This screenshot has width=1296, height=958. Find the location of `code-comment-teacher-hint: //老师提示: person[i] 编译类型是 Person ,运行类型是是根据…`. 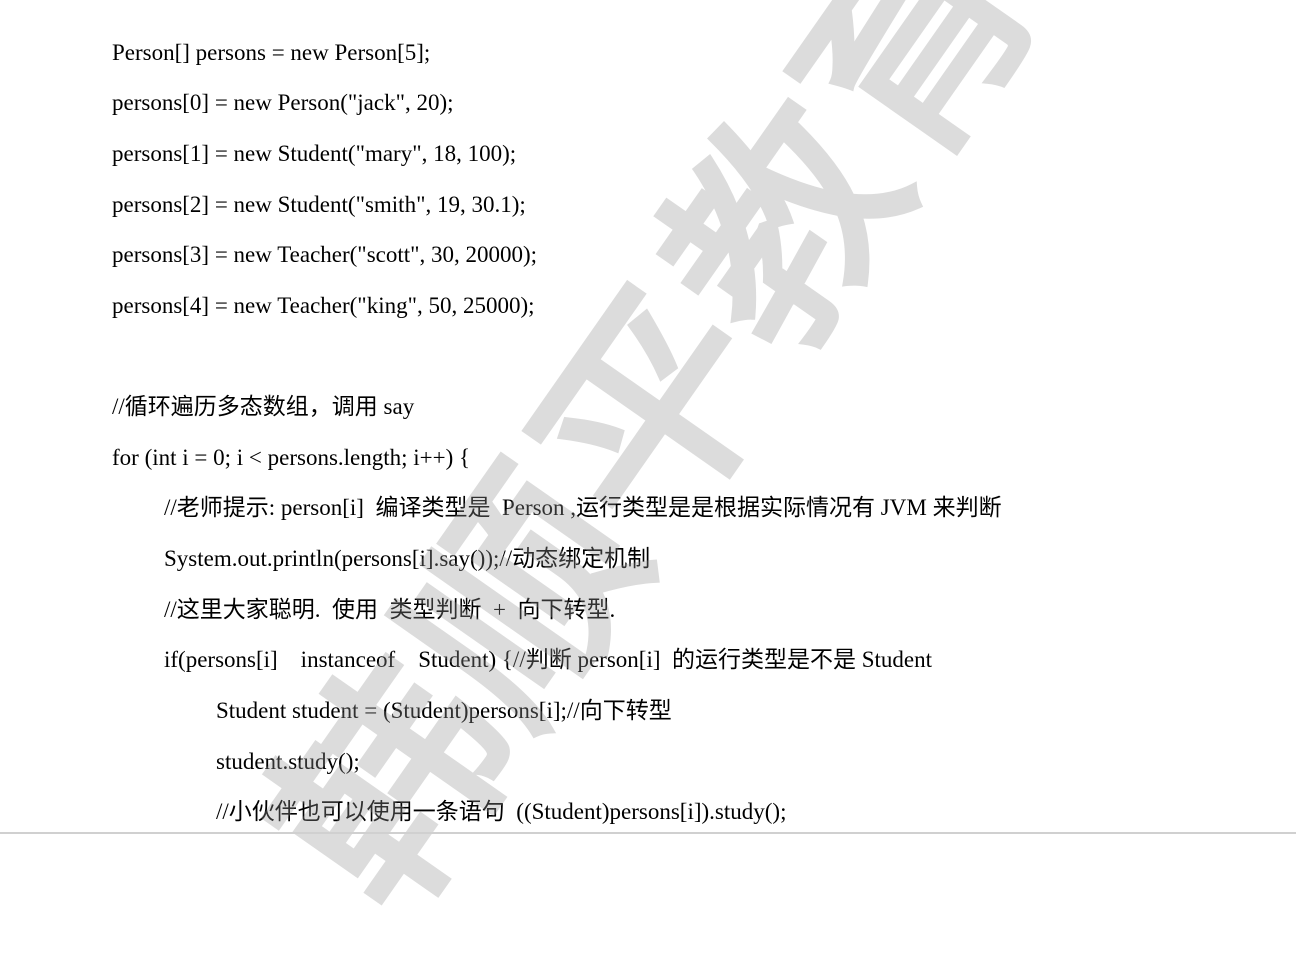

code-comment-teacher-hint: //老师提示: person[i] 编译类型是 Person ,运行类型是是根据… is located at coordinates (583, 507).